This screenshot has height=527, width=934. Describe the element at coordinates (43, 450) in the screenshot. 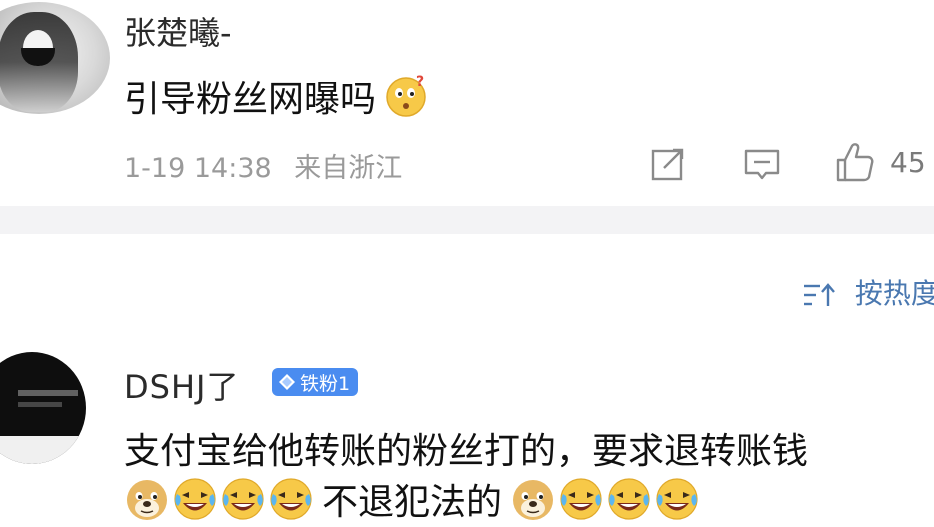

I see `avatar-bottom-bar` at that location.